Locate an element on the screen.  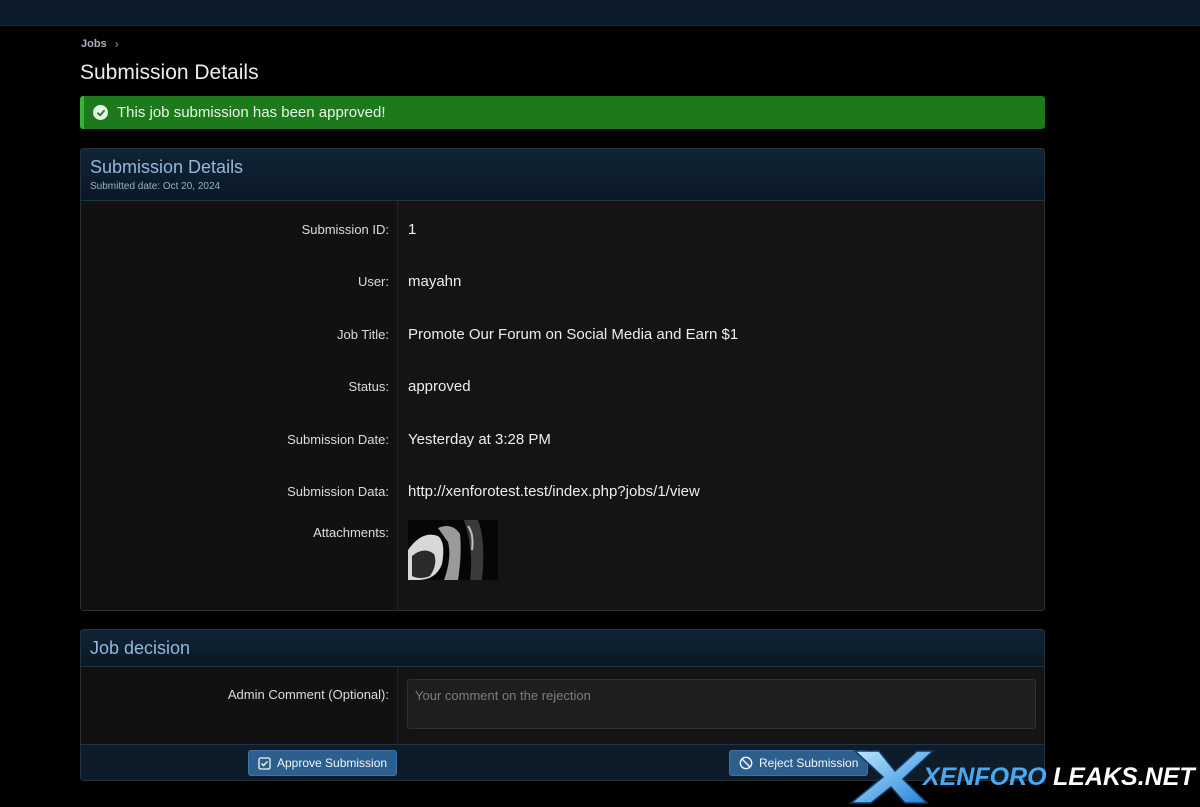
detail-row-user: User: mayahn is located at coordinates (562, 282).